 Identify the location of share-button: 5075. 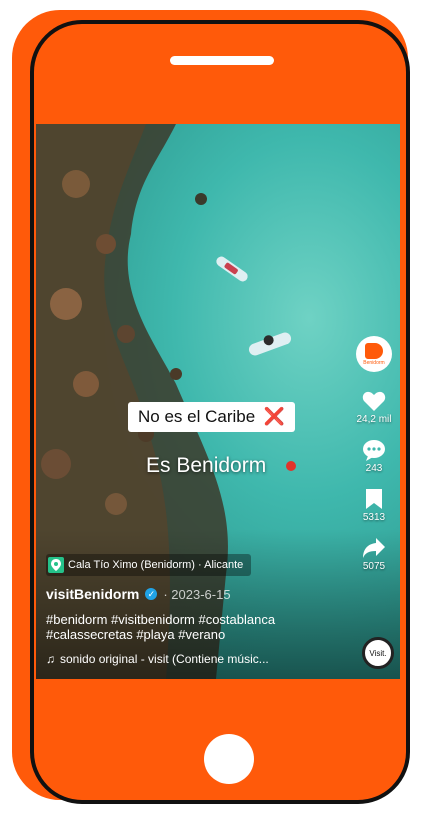
(374, 554).